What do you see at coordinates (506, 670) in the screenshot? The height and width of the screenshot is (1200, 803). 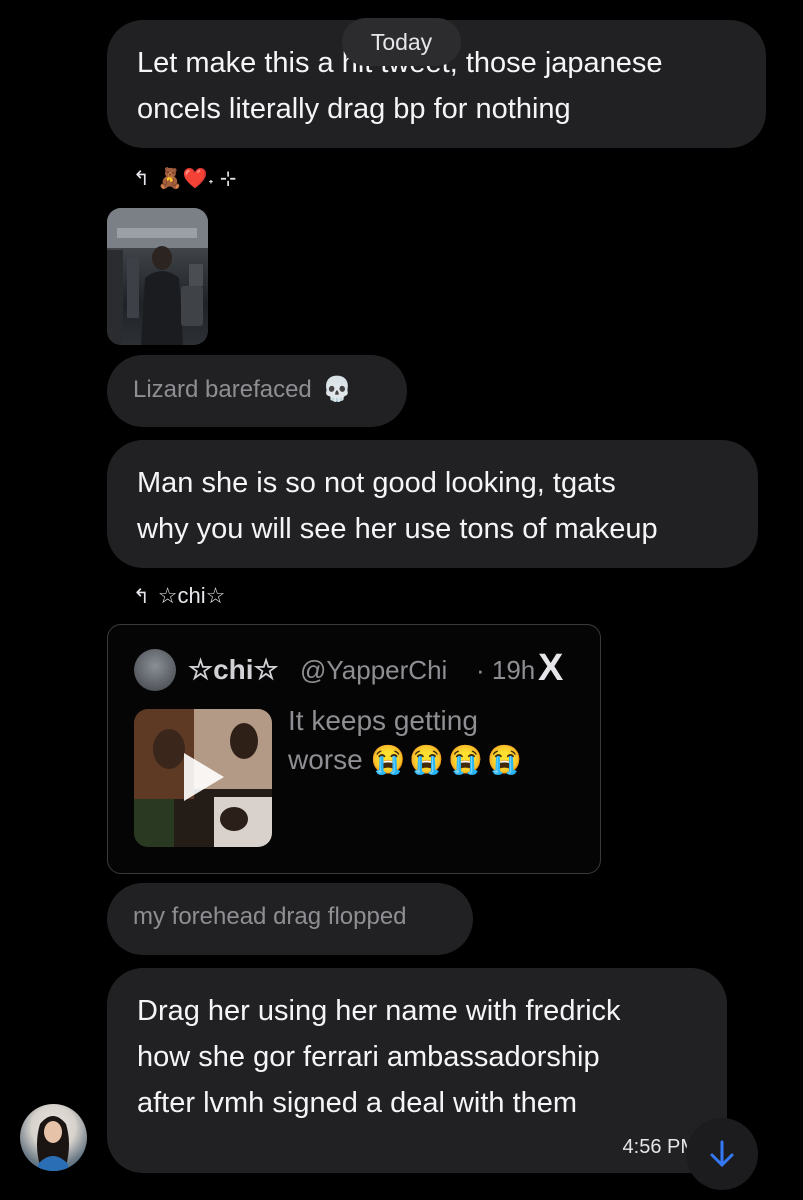 I see `tweet-age: · 19h` at bounding box center [506, 670].